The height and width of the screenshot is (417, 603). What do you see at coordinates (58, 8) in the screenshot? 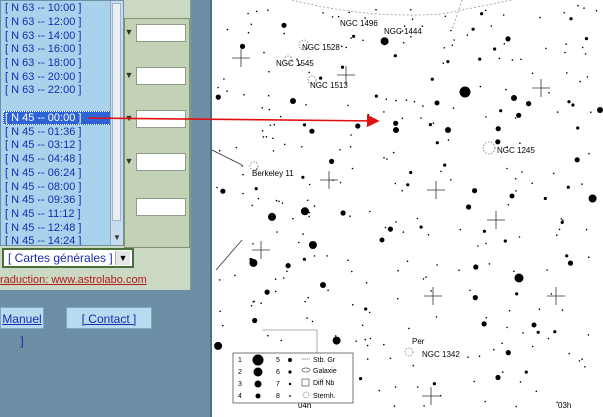
I see `list-item: [ N 63 -- 10:00 ]` at bounding box center [58, 8].